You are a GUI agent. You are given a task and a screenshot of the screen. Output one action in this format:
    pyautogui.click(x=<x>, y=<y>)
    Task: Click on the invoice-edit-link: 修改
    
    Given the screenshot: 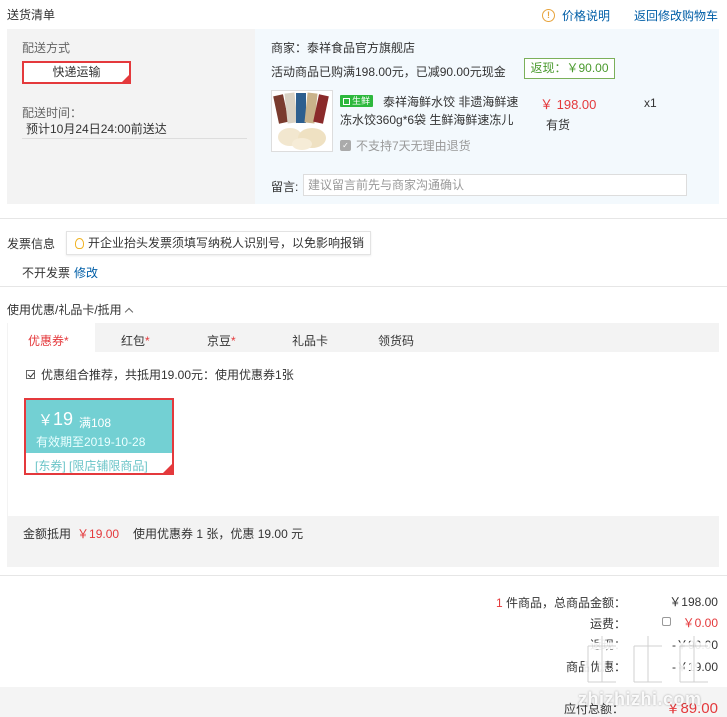 What is the action you would take?
    pyautogui.click(x=86, y=272)
    